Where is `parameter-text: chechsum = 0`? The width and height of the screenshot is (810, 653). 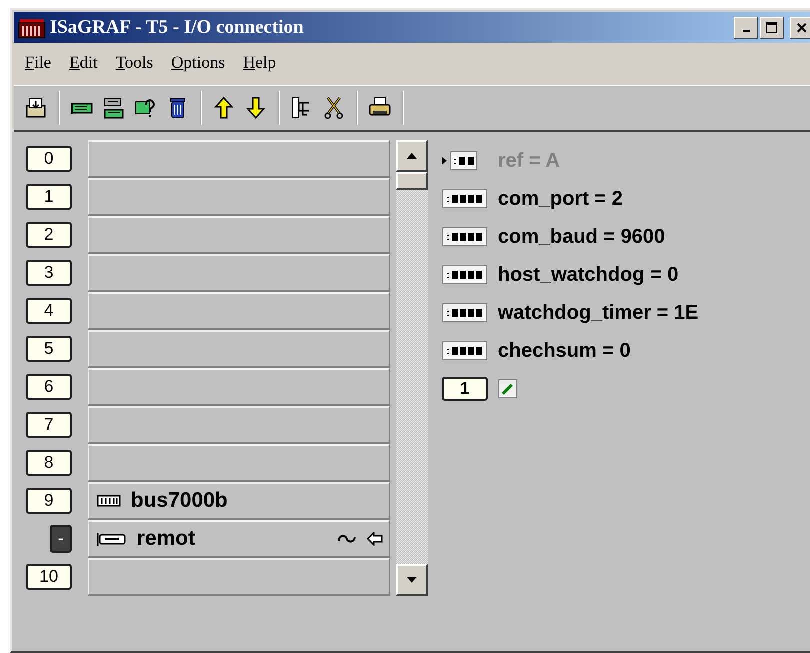
parameter-text: chechsum = 0 is located at coordinates (564, 351).